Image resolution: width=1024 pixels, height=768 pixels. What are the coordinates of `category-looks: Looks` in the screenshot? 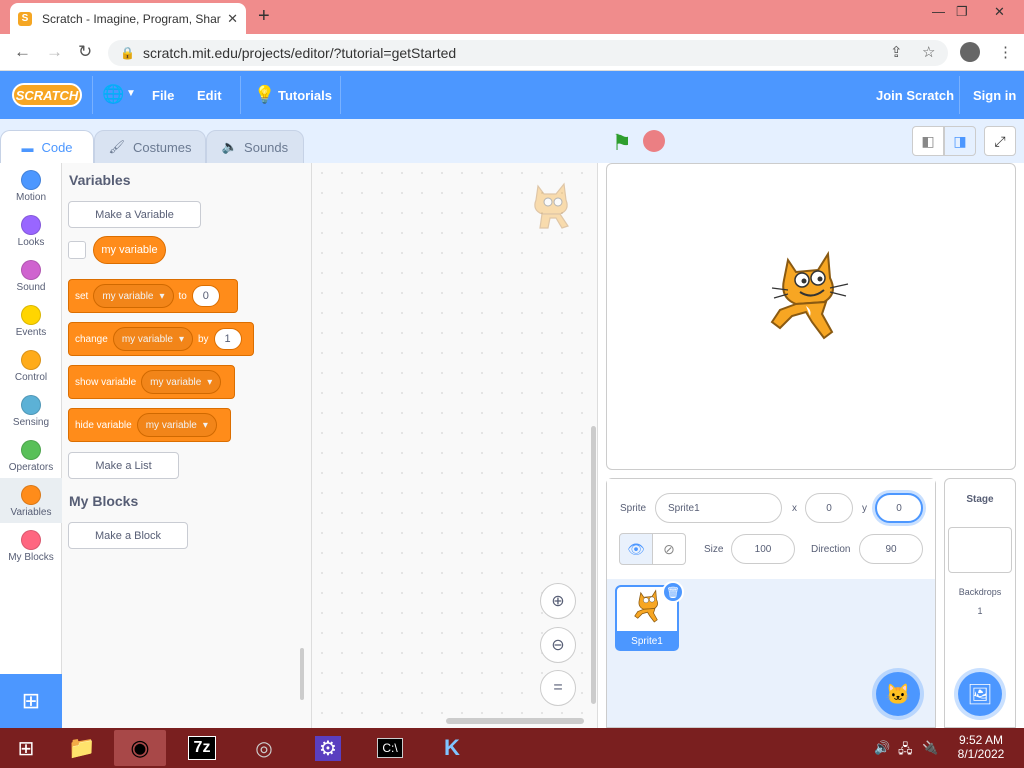 It's located at (31, 230).